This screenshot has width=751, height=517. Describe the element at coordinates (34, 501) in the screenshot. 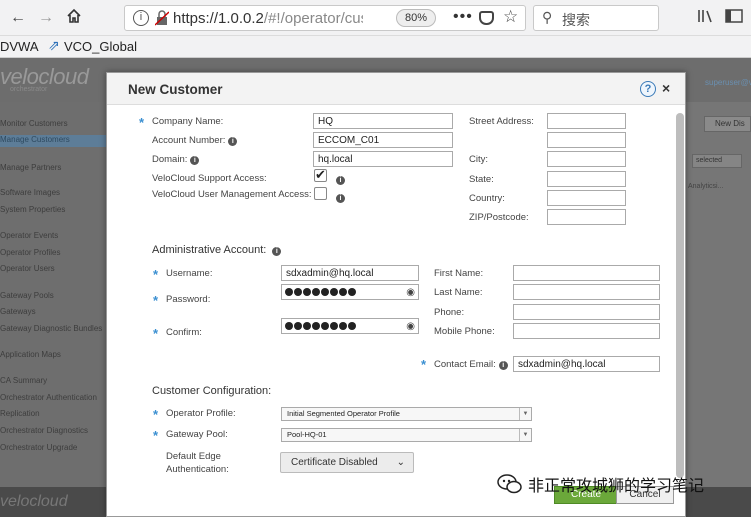

I see `footer-logo: velocloud` at that location.